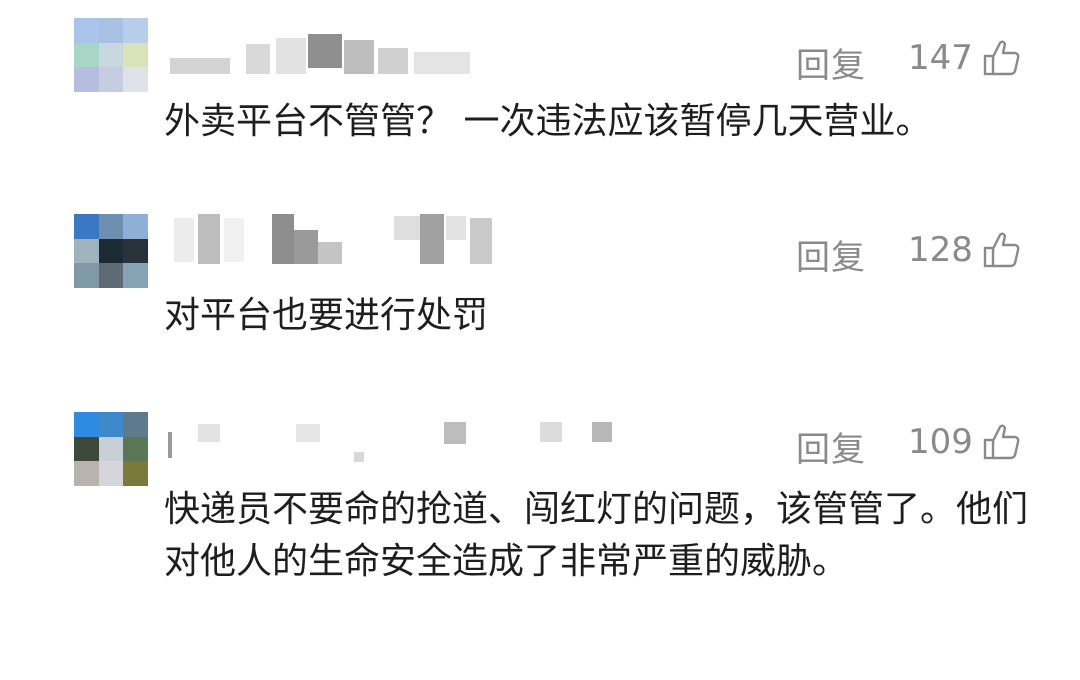  I want to click on like-count: 109, so click(940, 442).